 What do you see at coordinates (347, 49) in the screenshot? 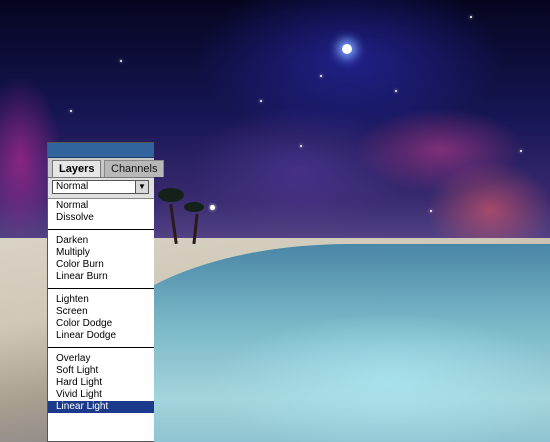
I see `bright-star` at bounding box center [347, 49].